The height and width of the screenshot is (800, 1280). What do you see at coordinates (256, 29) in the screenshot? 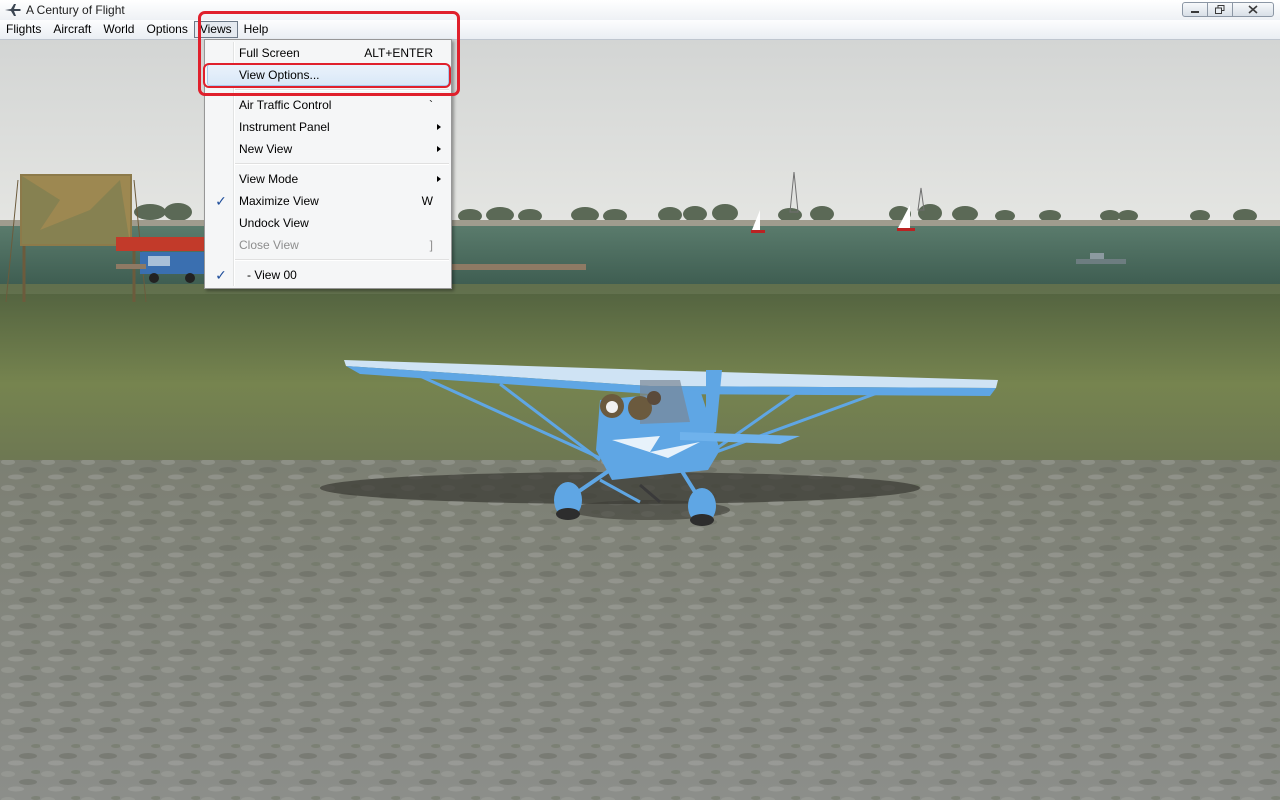
I see `menu-help: Help` at bounding box center [256, 29].